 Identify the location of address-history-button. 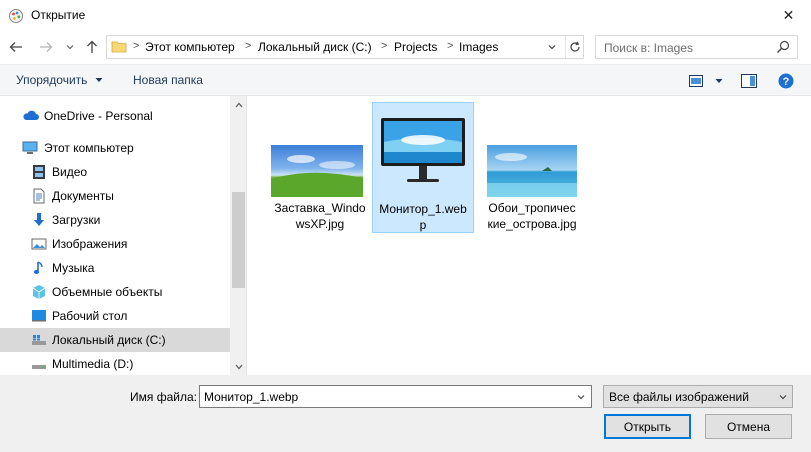
(552, 47).